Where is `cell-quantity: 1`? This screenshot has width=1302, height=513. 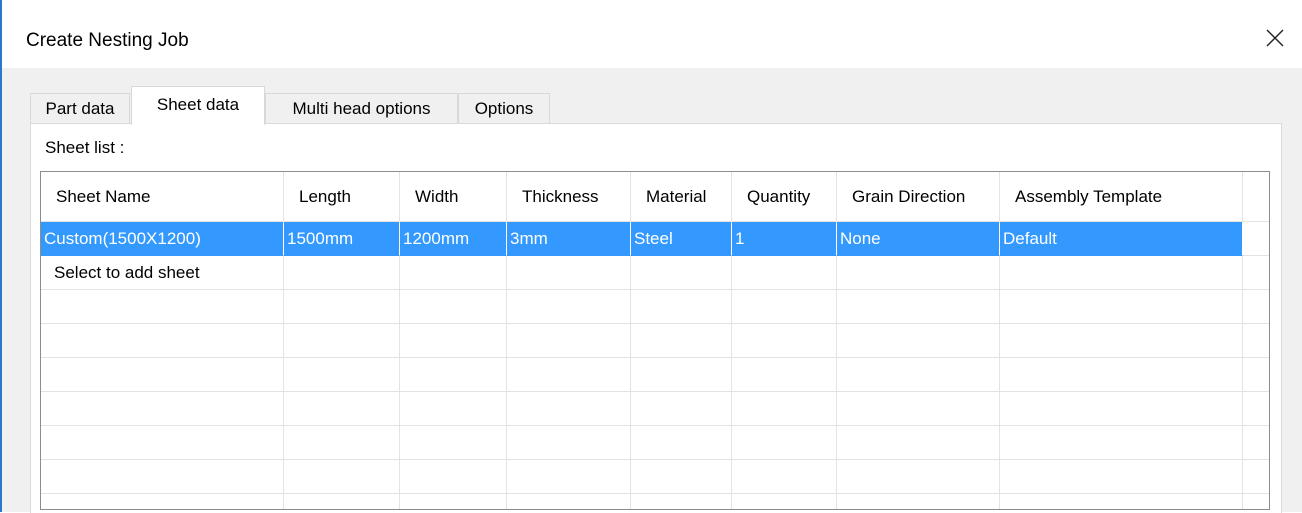 cell-quantity: 1 is located at coordinates (784, 239).